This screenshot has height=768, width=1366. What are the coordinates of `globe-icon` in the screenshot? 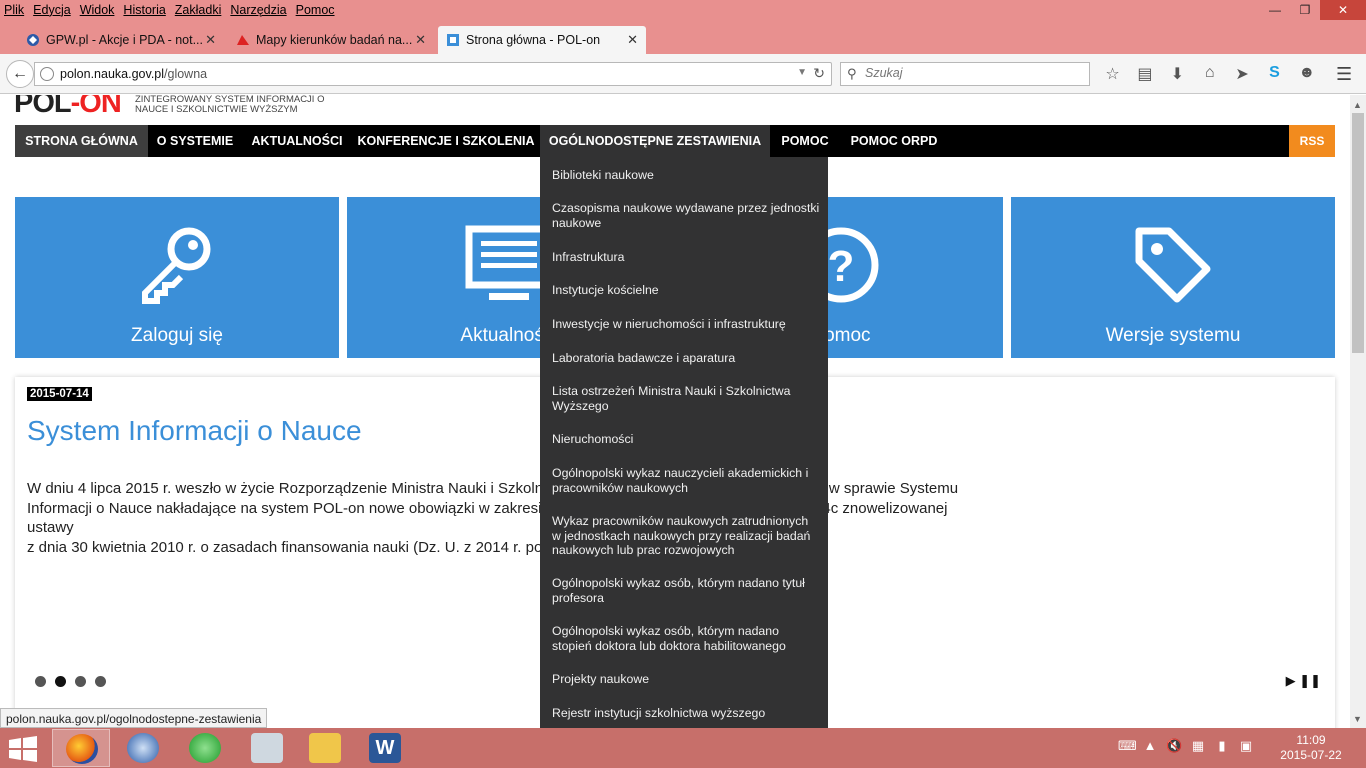 It's located at (47, 74).